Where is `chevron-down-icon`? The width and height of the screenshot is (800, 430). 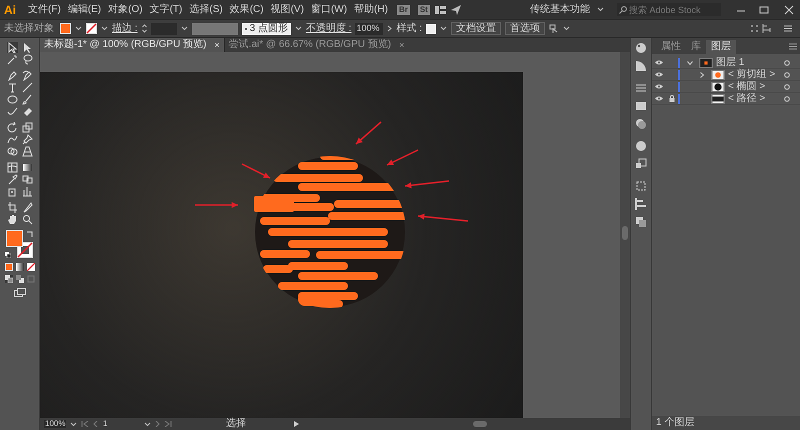
chevron-down-icon is located at coordinates (690, 63).